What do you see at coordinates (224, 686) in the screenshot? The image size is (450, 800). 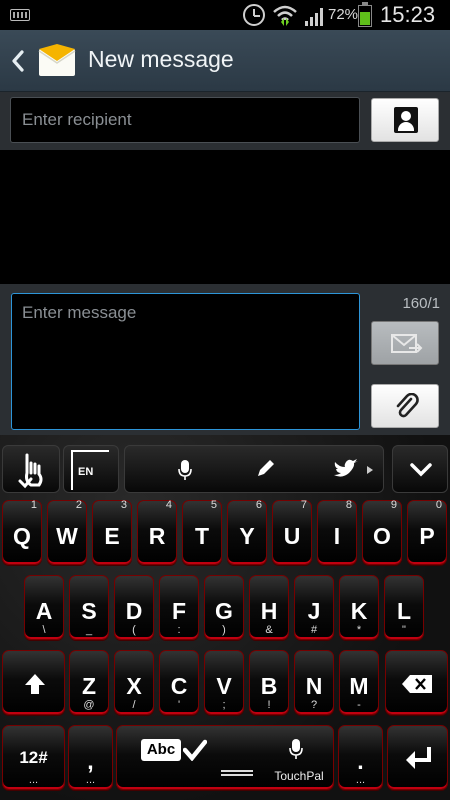 I see `key-label: V` at bounding box center [224, 686].